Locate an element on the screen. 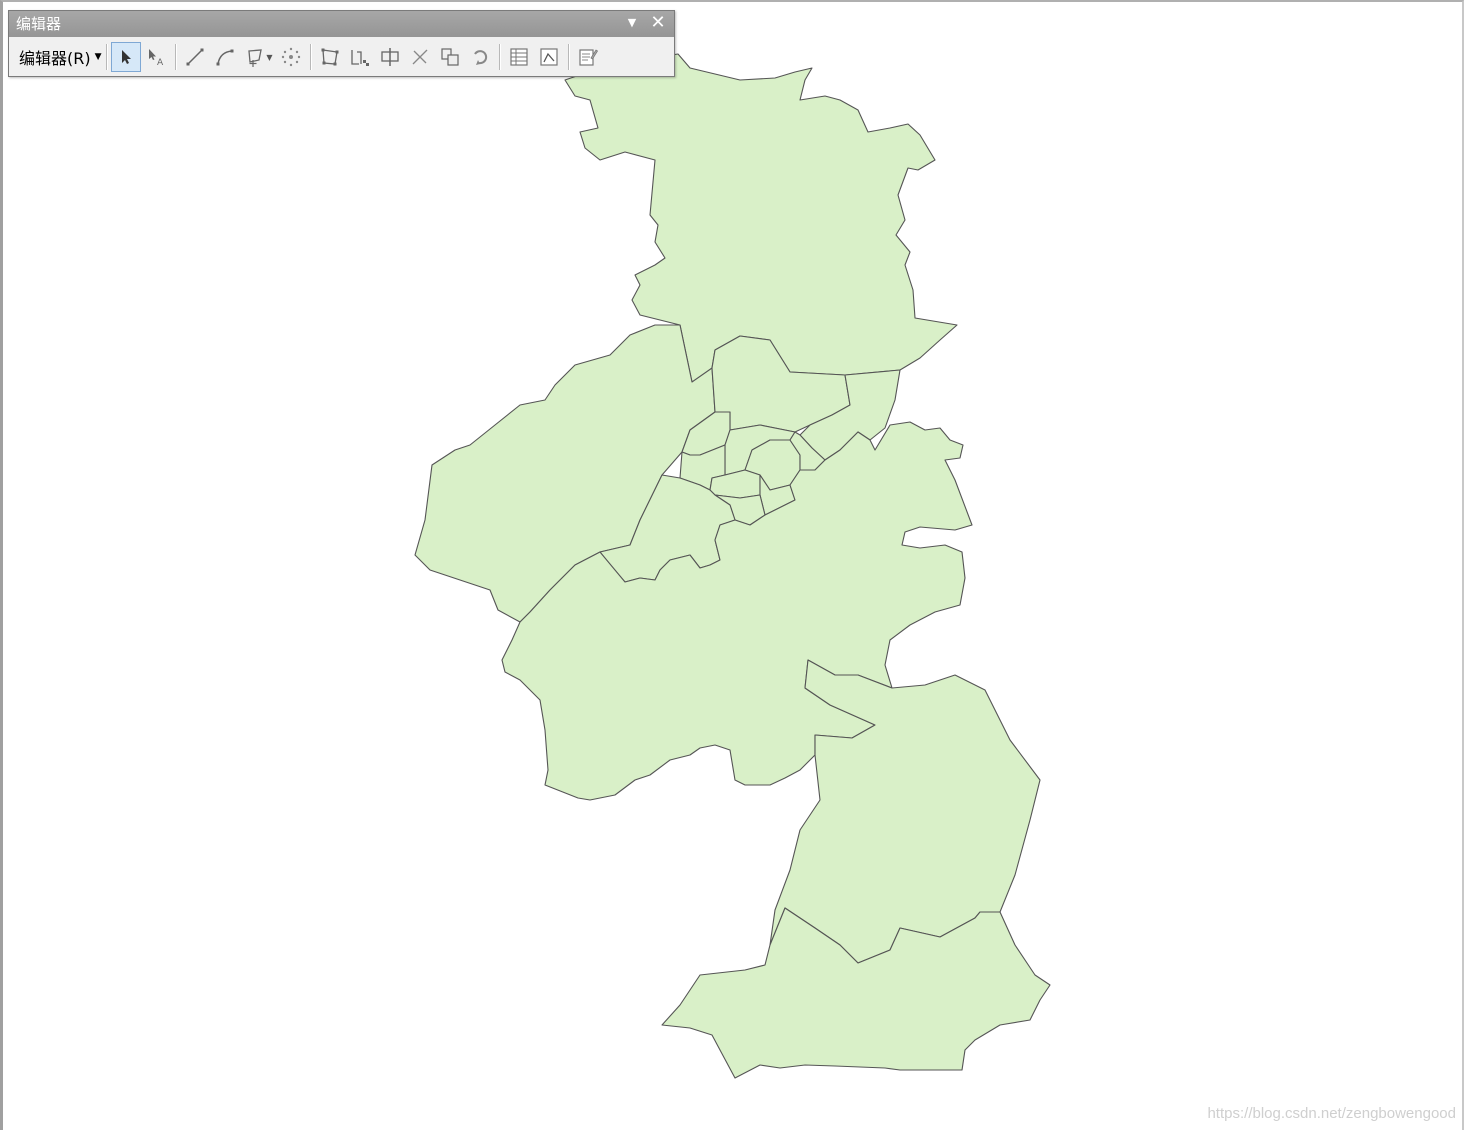  point-scatter-icon is located at coordinates (290, 57).